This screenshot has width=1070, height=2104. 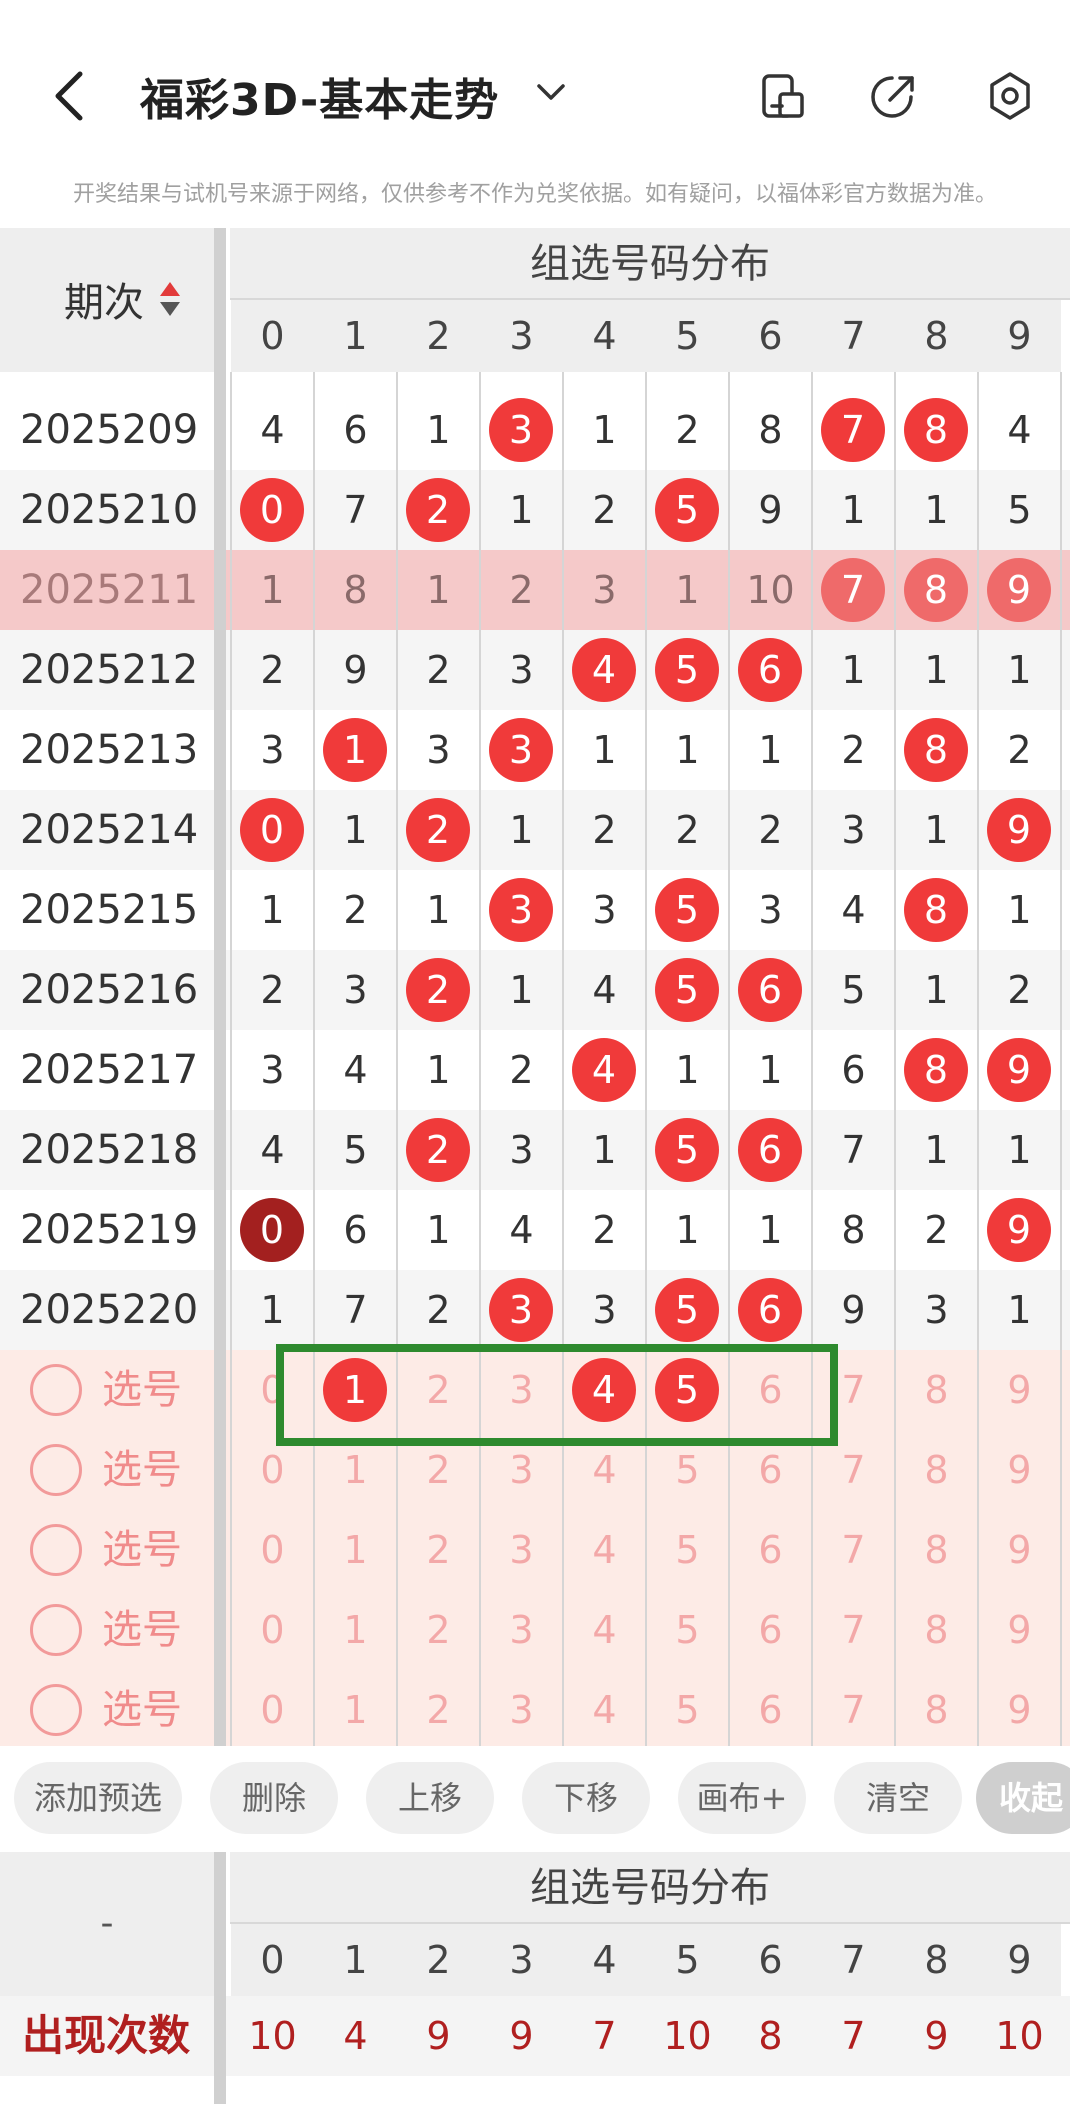 What do you see at coordinates (898, 1798) in the screenshot?
I see `clear-button: 清空` at bounding box center [898, 1798].